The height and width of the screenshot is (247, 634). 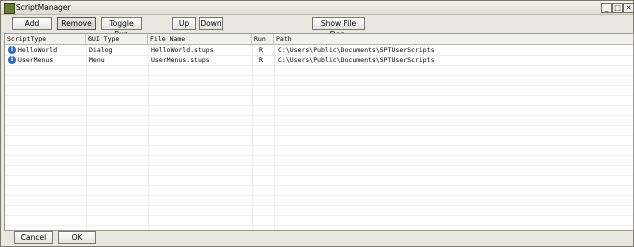 I want to click on column-header-path: Path, so click(x=453, y=39).